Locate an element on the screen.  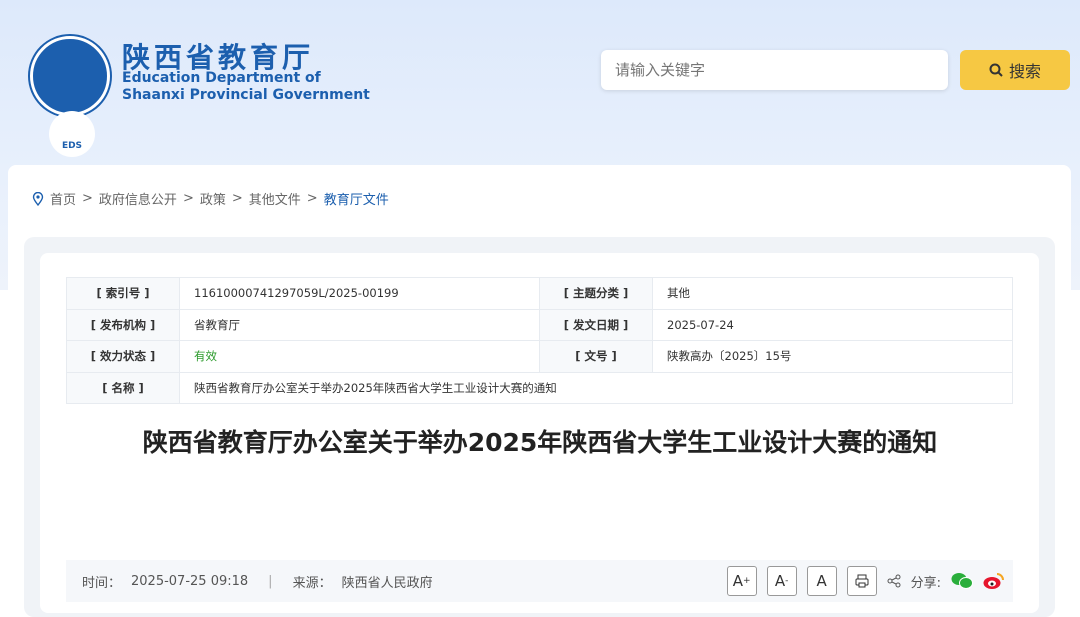
share-icon is located at coordinates (894, 581).